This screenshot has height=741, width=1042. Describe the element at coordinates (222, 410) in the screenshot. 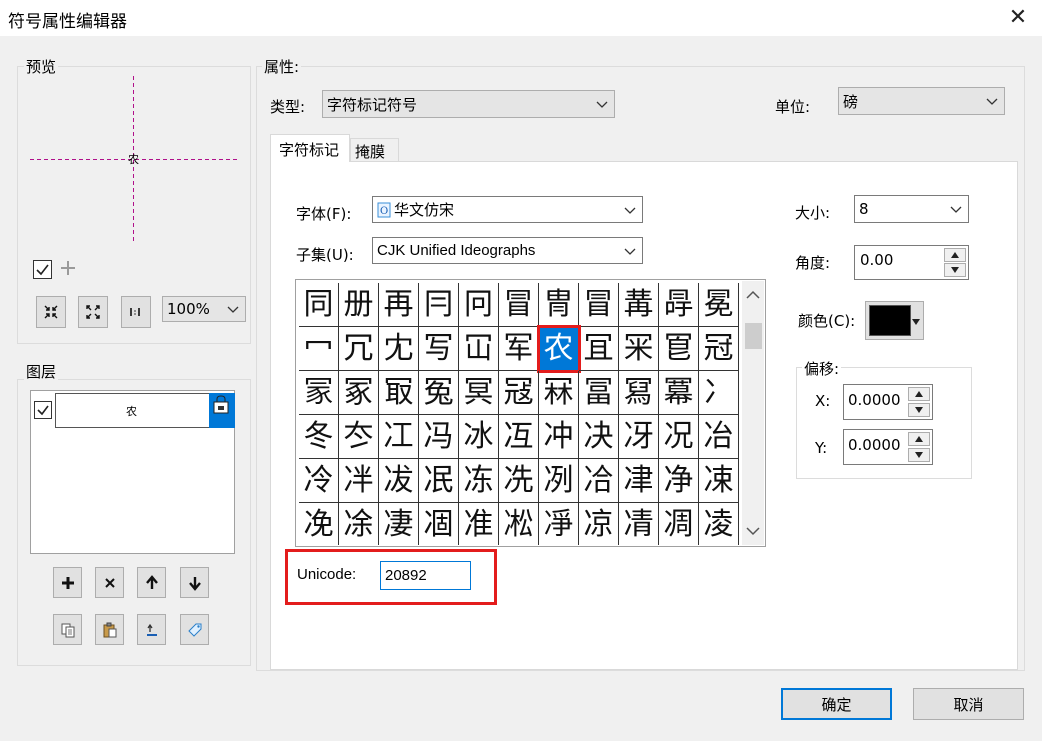

I see `layer-lock-button` at that location.